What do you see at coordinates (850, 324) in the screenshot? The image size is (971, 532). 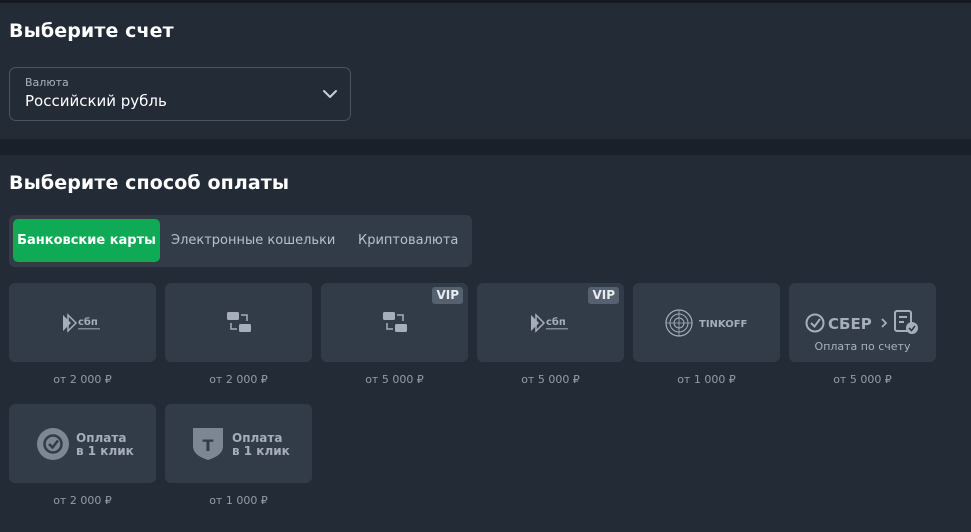 I see `sber-logo-text: СБЕР` at bounding box center [850, 324].